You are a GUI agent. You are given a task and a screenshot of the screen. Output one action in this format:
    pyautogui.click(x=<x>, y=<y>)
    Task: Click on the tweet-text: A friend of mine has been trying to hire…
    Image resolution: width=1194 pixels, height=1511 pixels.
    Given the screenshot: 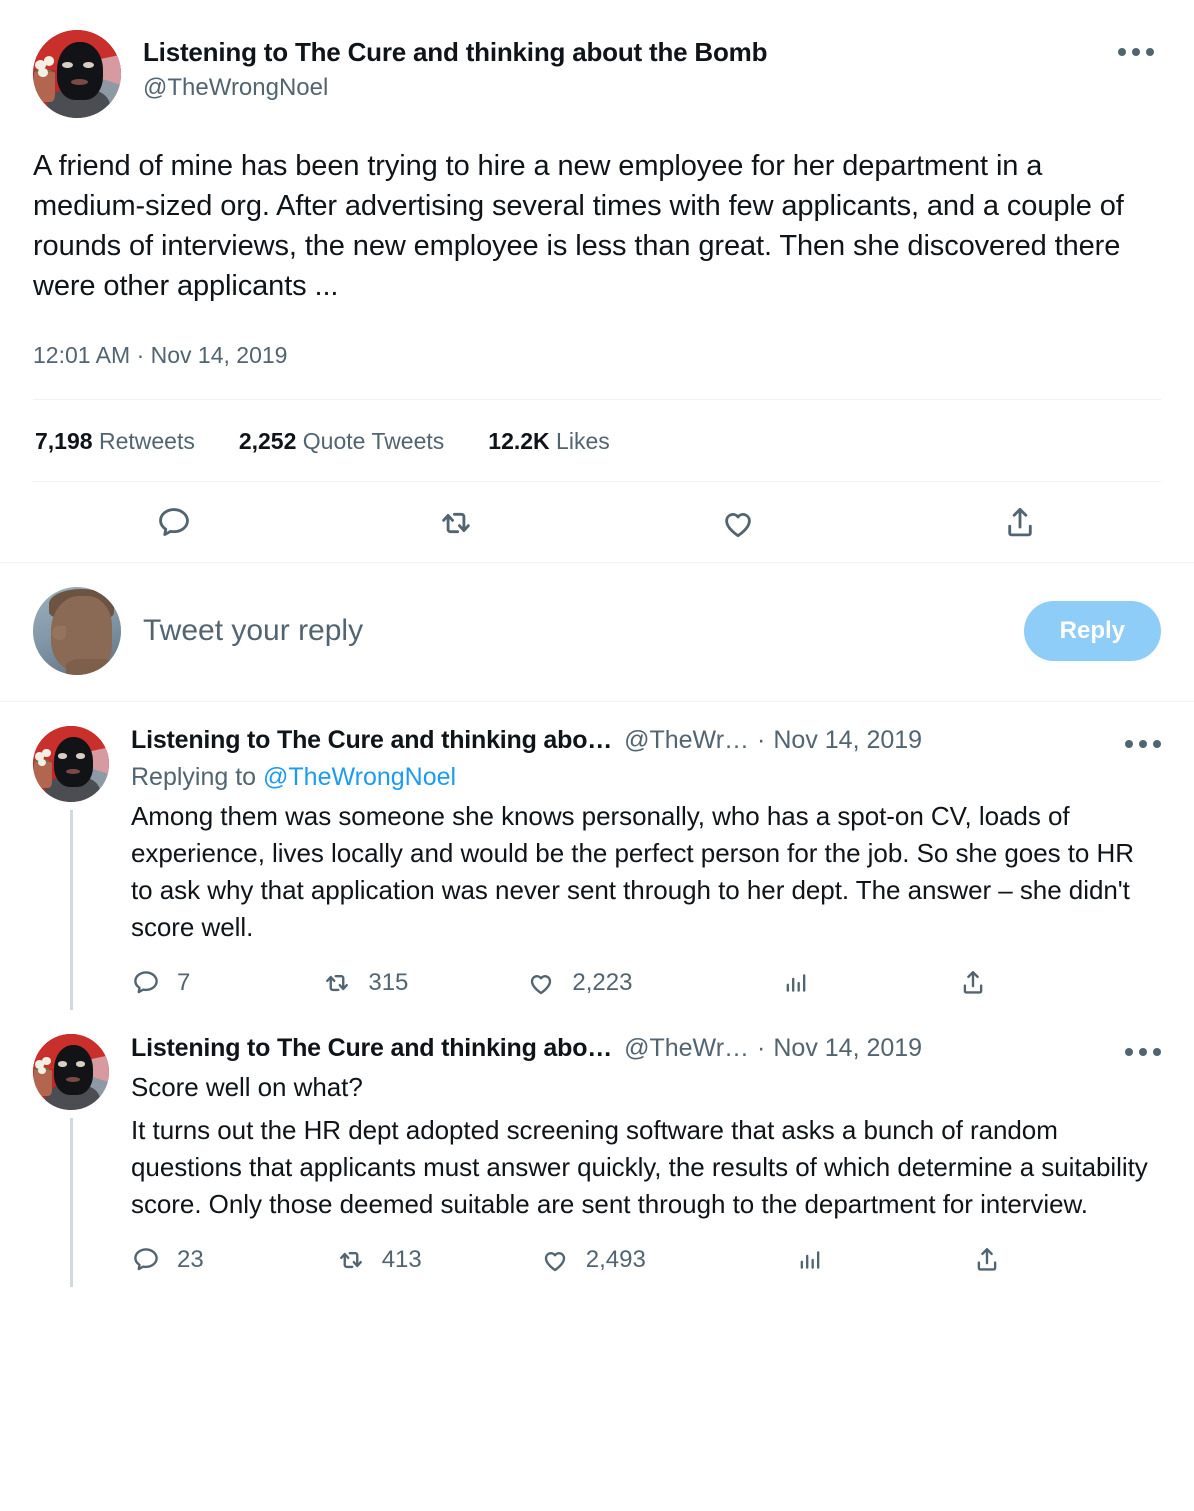 What is the action you would take?
    pyautogui.click(x=578, y=226)
    